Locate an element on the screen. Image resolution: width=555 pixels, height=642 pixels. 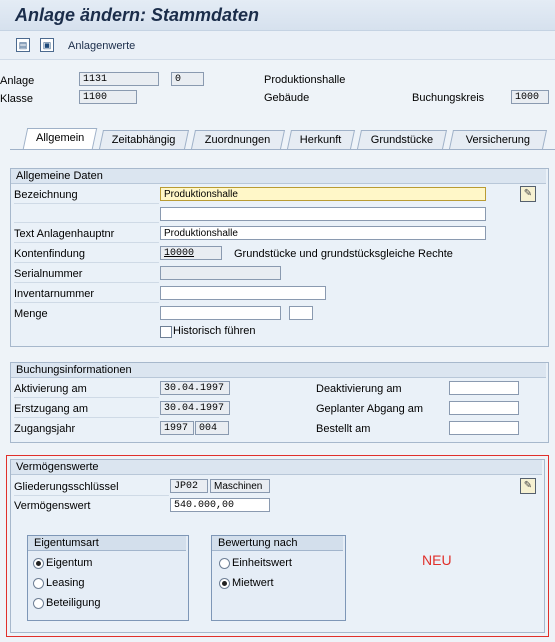
anlage-text: Produktionshalle is located at coordinates (305, 80).